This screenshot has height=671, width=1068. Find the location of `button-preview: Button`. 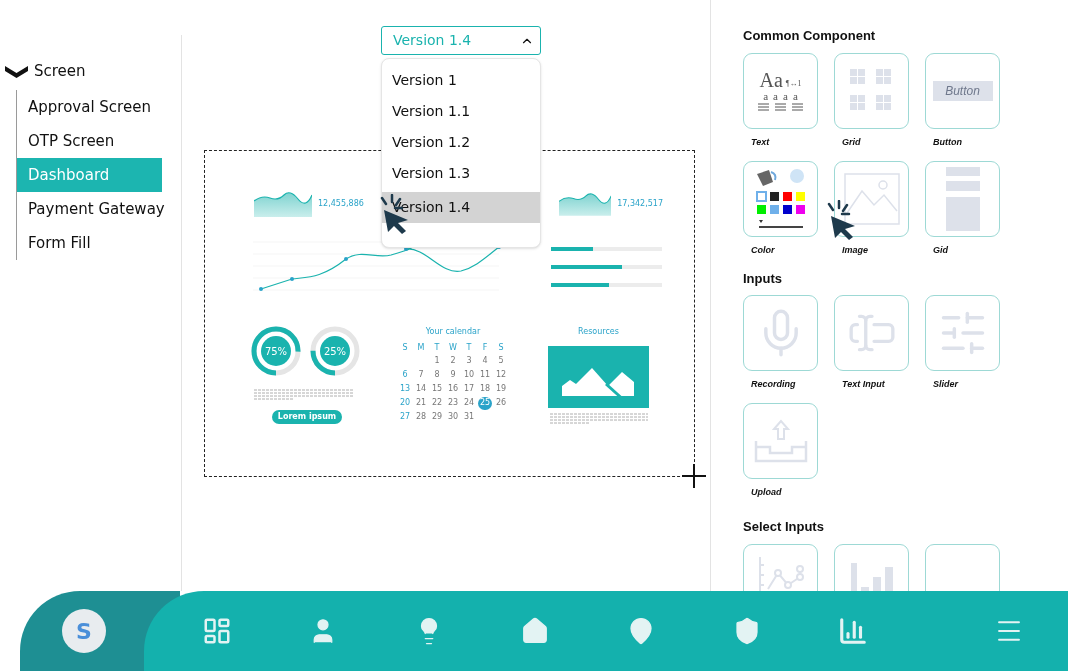

button-preview: Button is located at coordinates (962, 90).